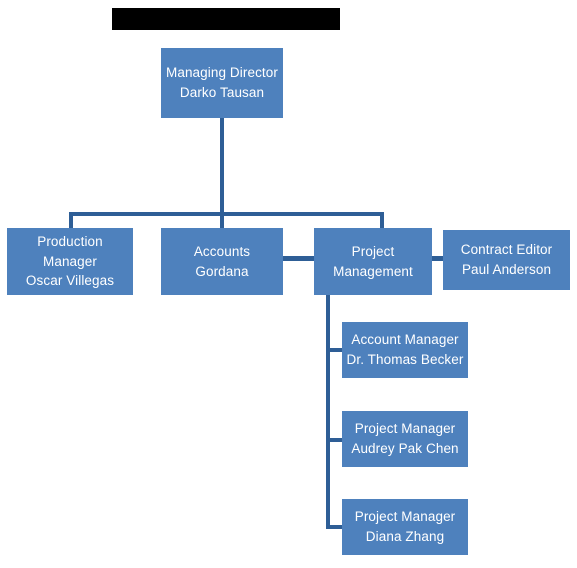 The width and height of the screenshot is (577, 568). Describe the element at coordinates (221, 73) in the screenshot. I see `node-role: Managing Director` at that location.